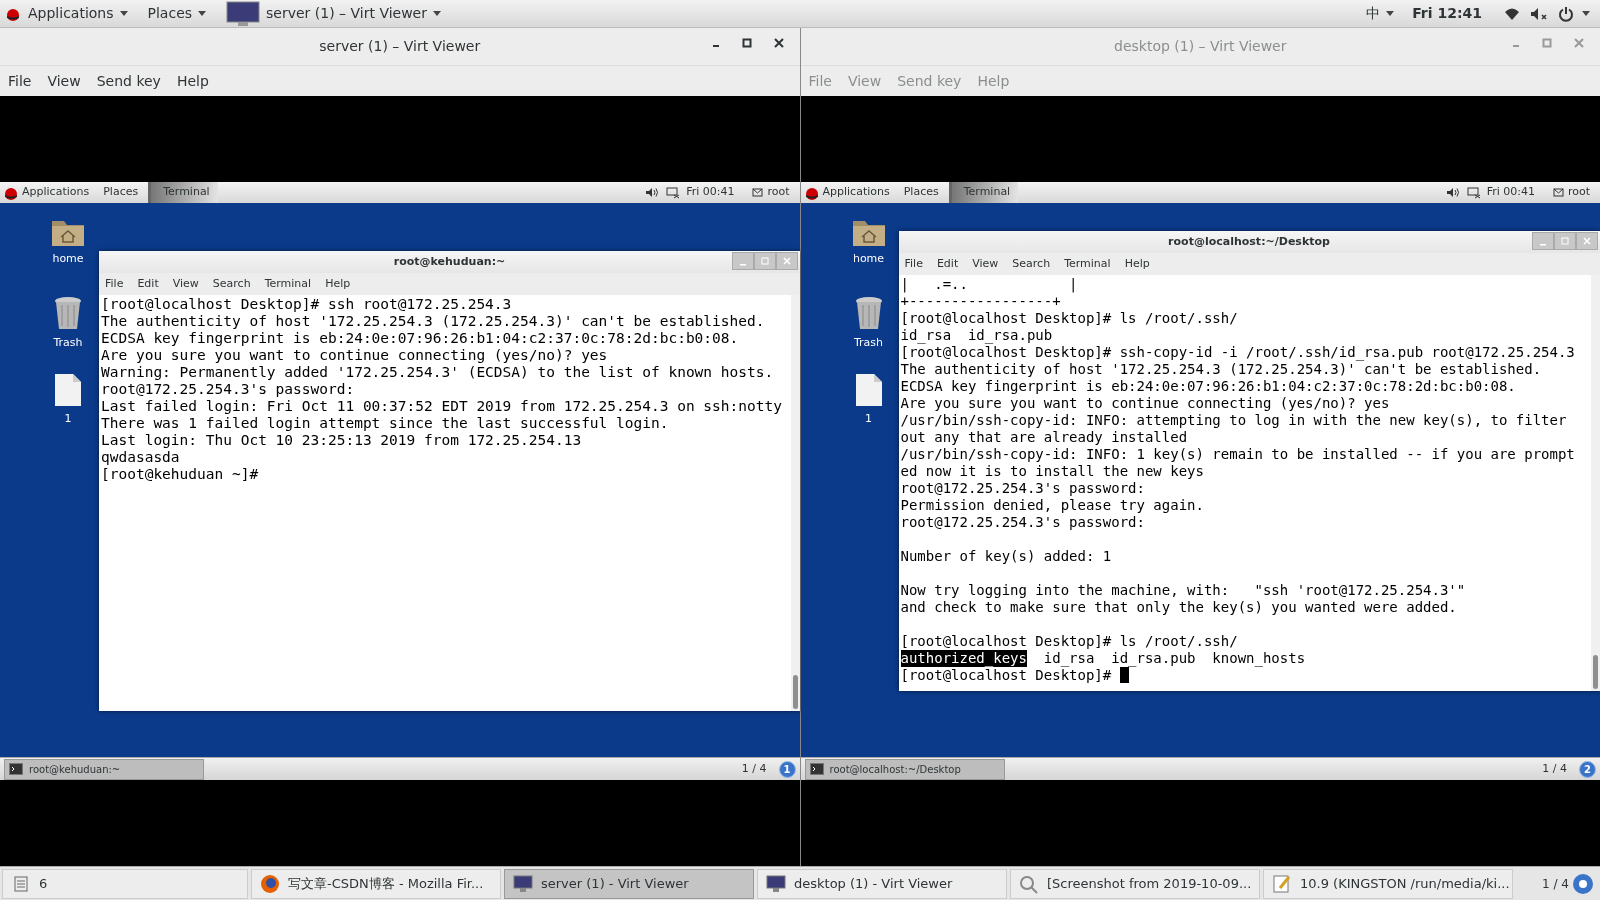 Image resolution: width=1600 pixels, height=900 pixels. Describe the element at coordinates (904, 769) in the screenshot. I see `taskbar-button: root@localhost:~/Desktop` at that location.